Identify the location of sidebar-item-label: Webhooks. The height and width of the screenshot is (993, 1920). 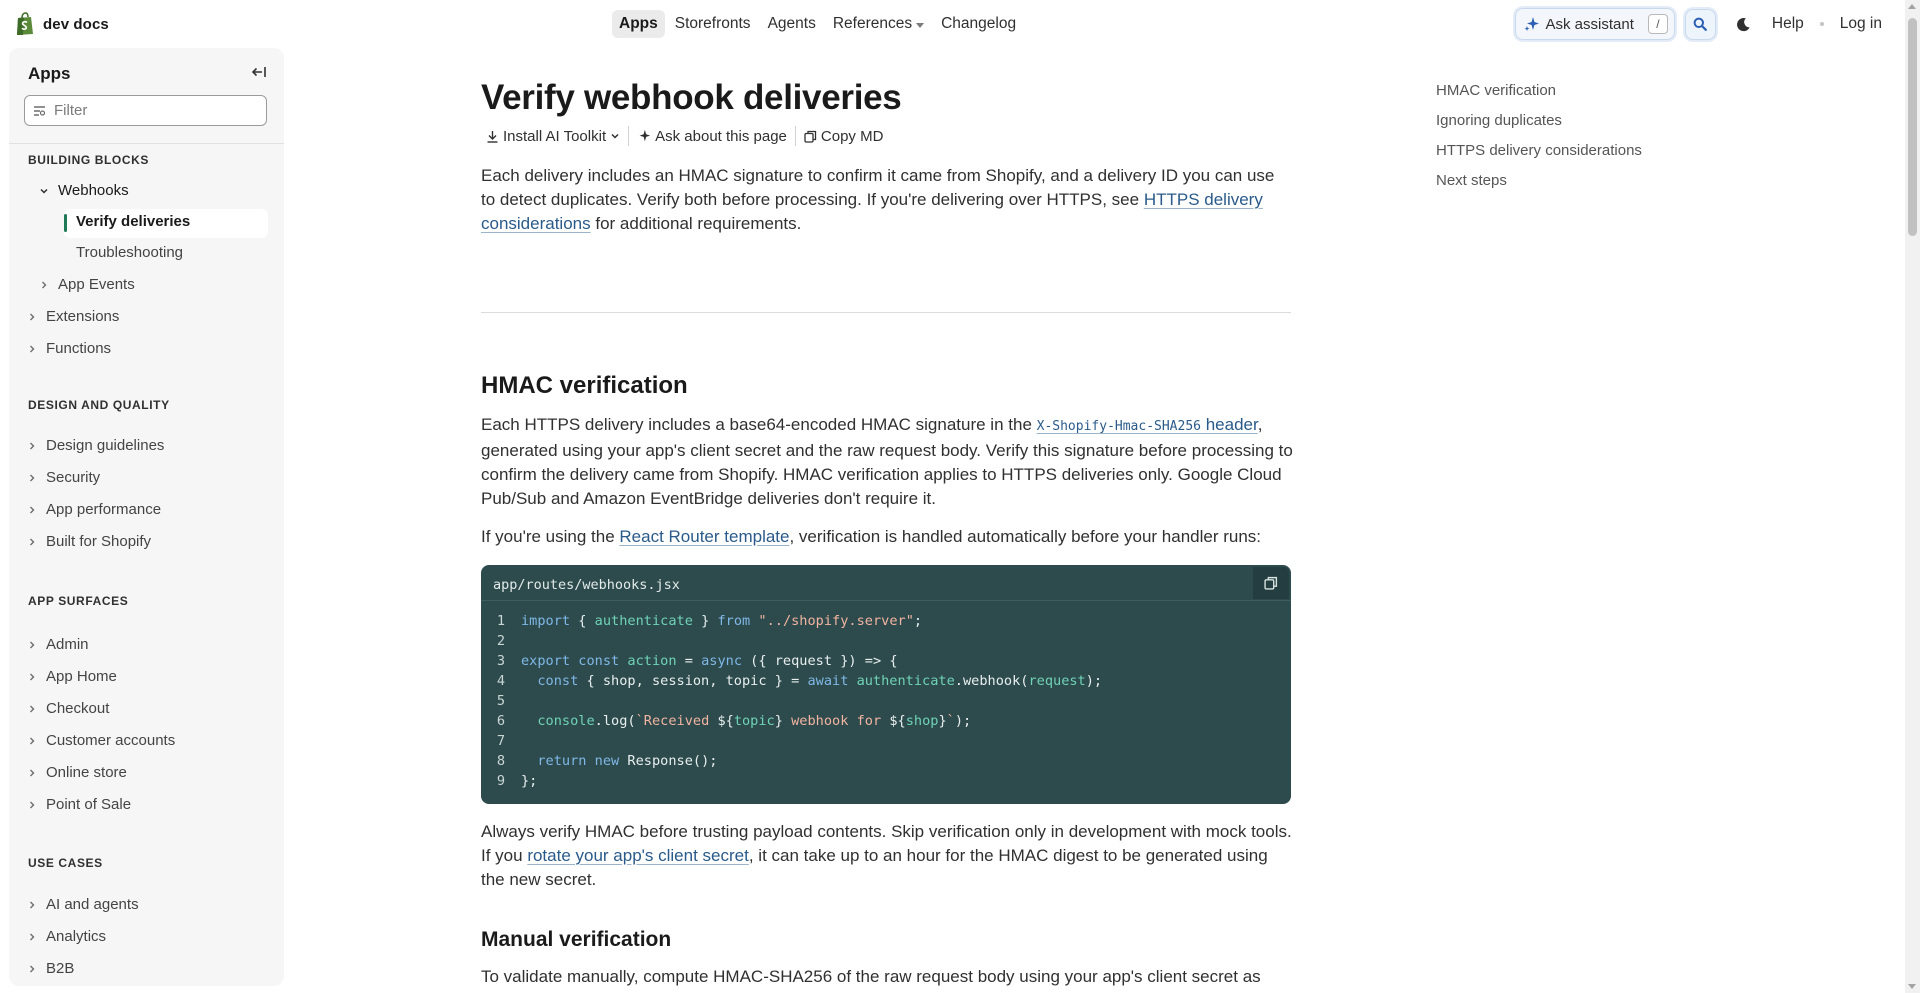
(93, 190).